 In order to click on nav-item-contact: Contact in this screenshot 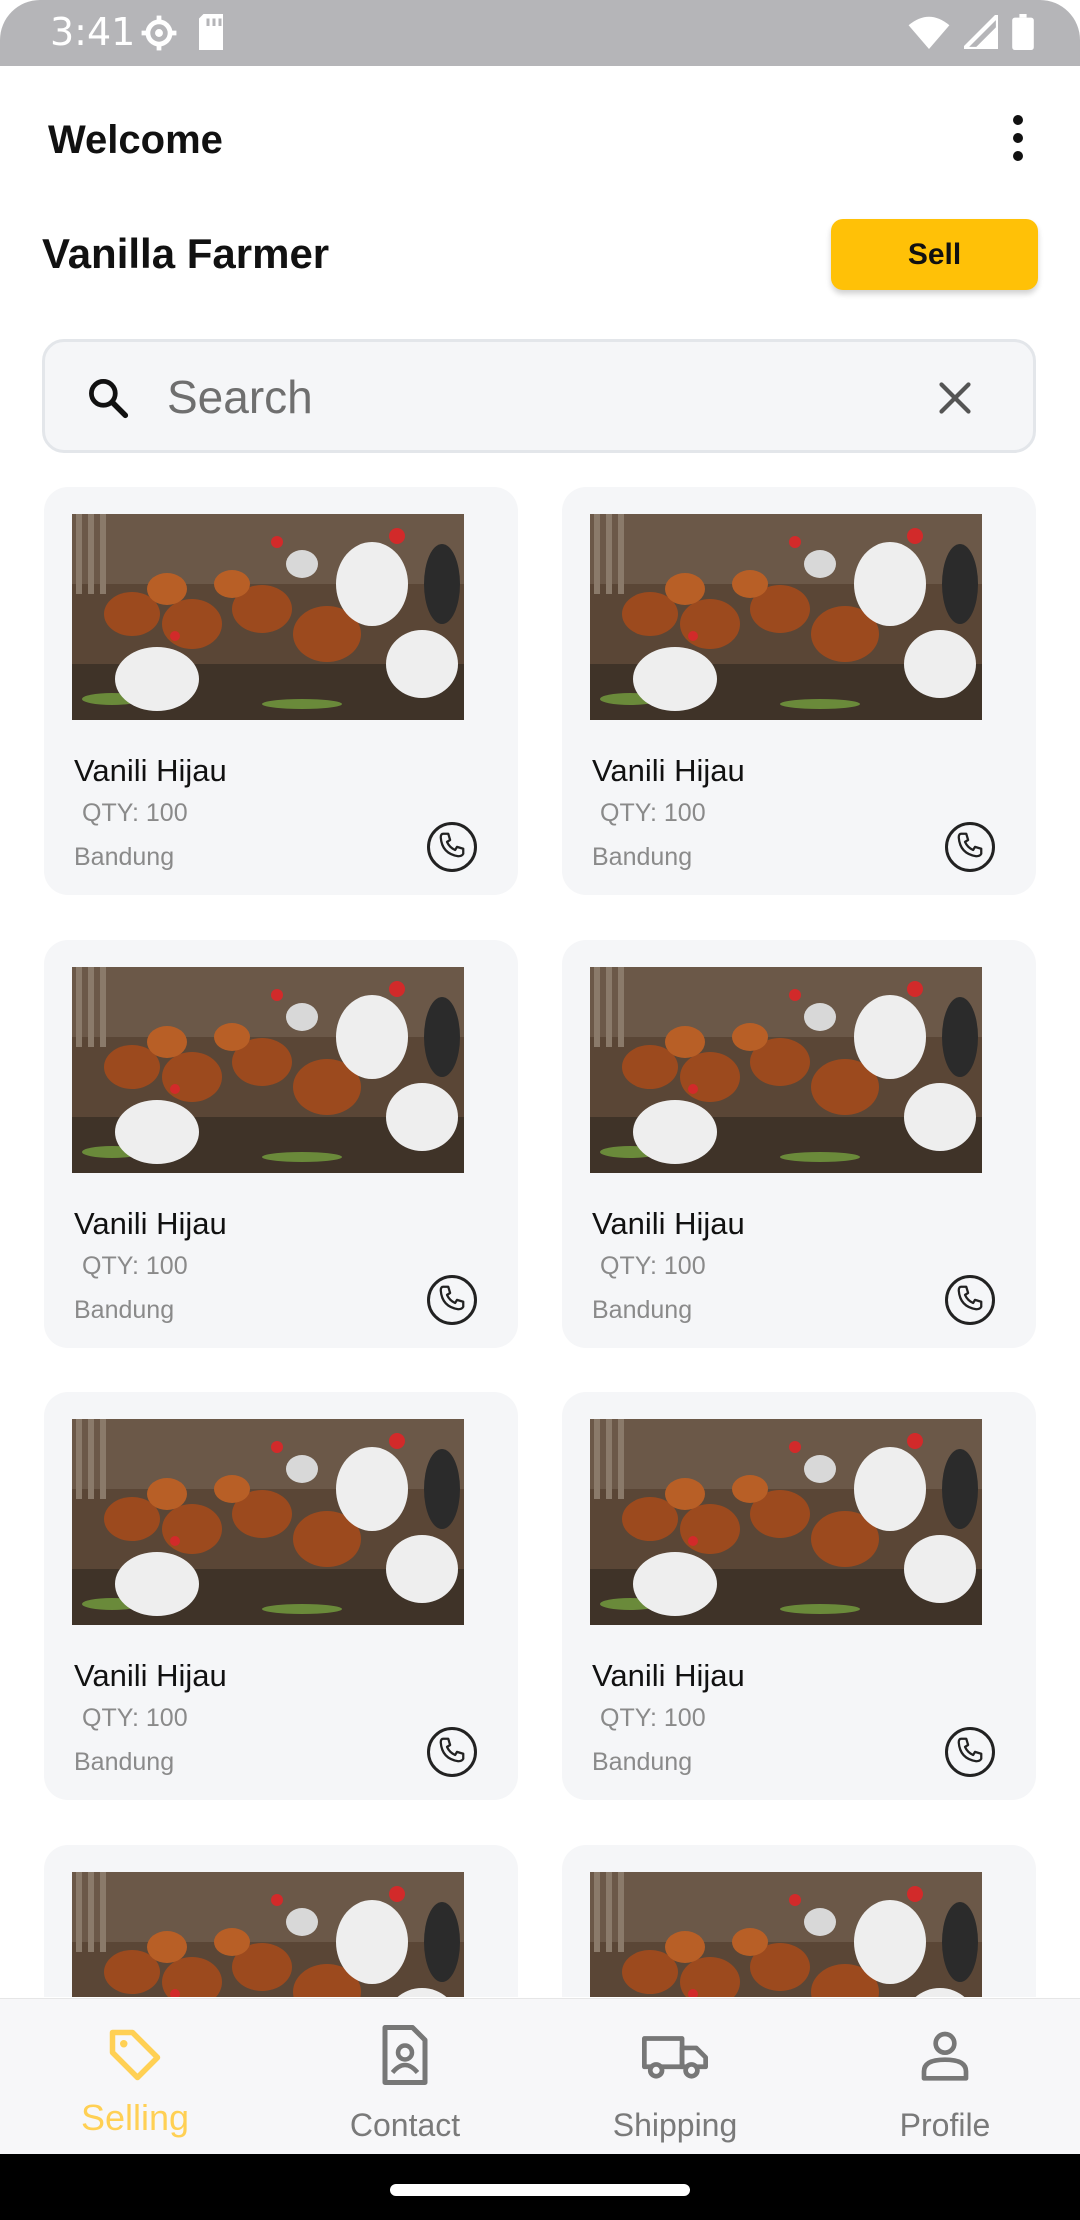, I will do `click(405, 2077)`.